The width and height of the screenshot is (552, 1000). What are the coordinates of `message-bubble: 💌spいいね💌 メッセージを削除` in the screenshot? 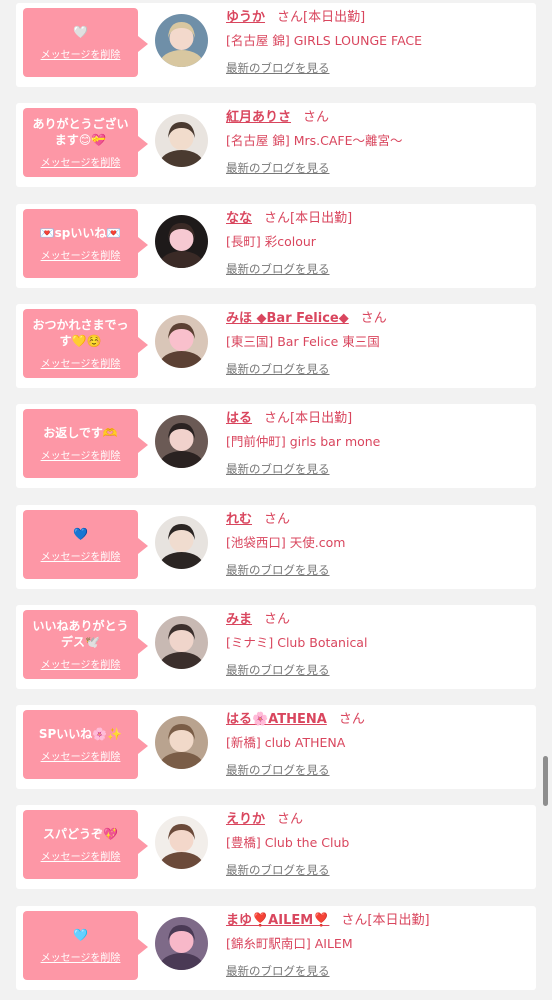 It's located at (85, 243).